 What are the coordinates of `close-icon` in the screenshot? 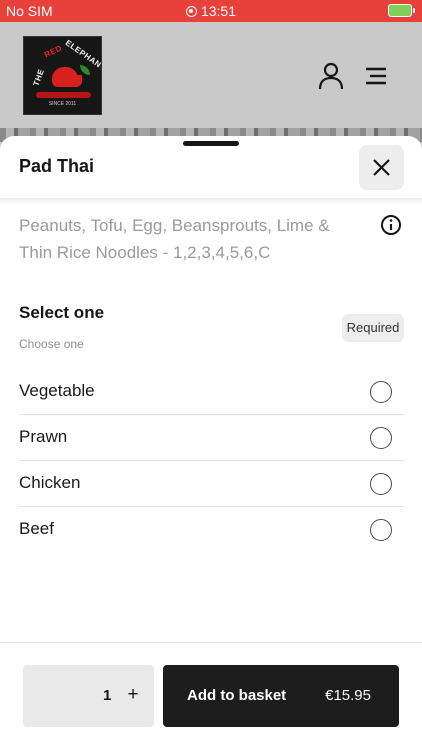 It's located at (381, 167).